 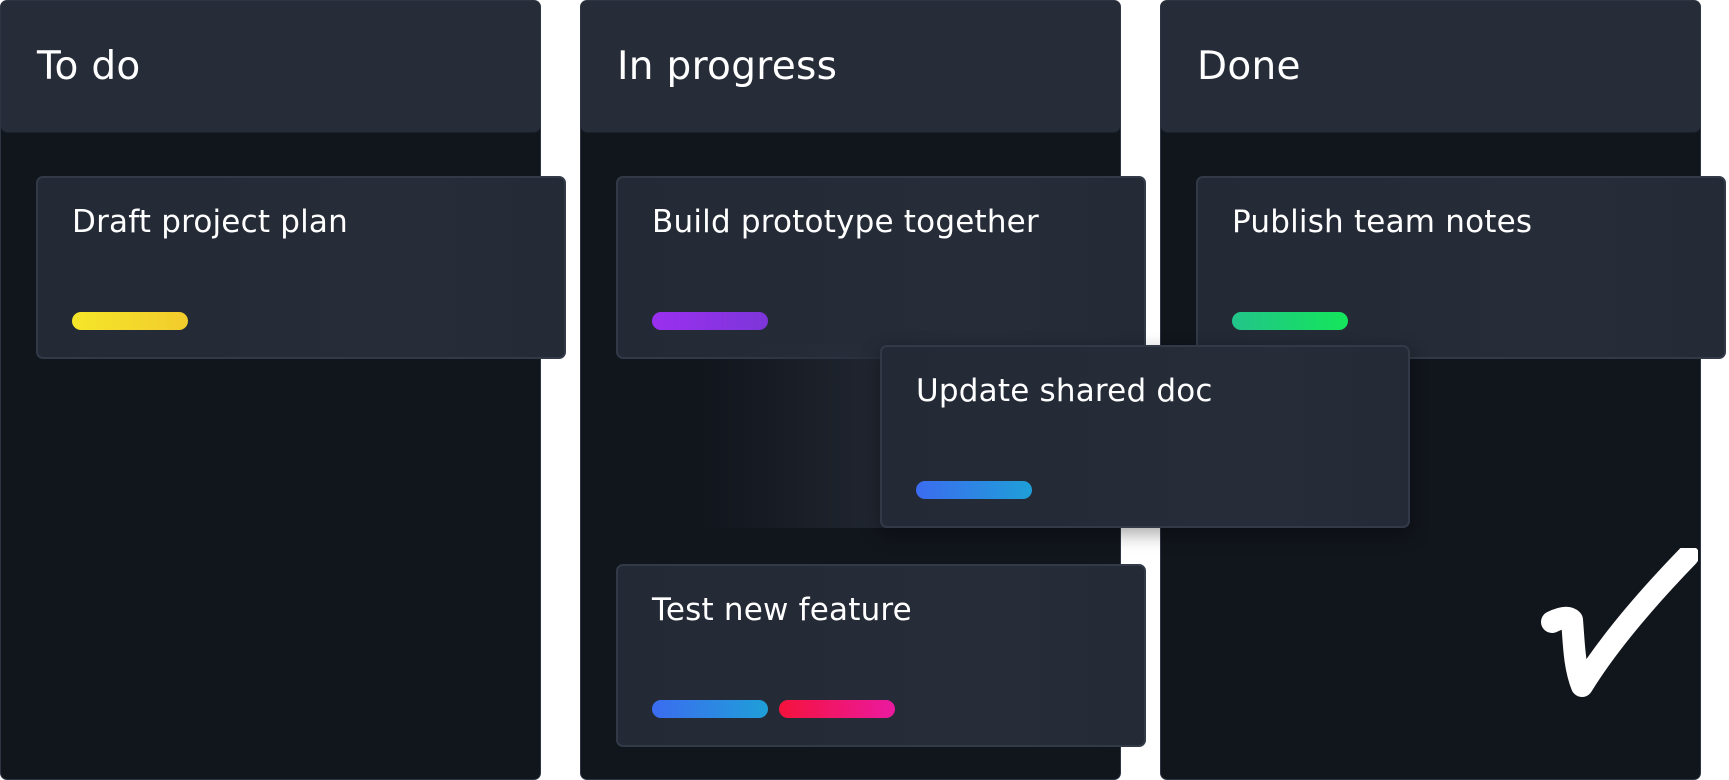 What do you see at coordinates (795, 436) in the screenshot?
I see `drag-motion-trail` at bounding box center [795, 436].